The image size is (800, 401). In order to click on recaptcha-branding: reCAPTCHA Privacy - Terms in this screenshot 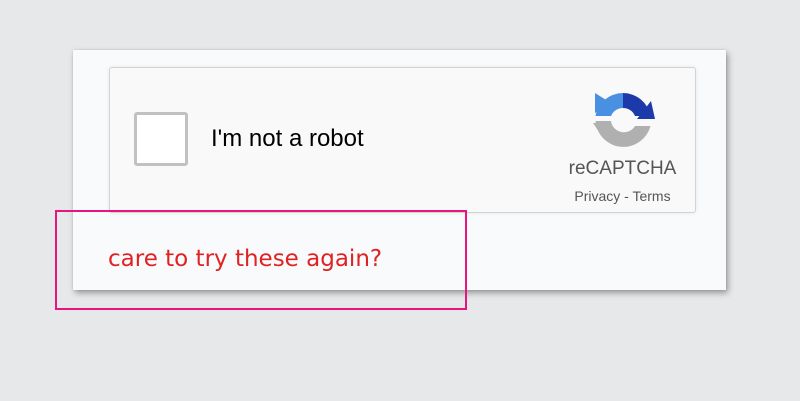, I will do `click(622, 147)`.